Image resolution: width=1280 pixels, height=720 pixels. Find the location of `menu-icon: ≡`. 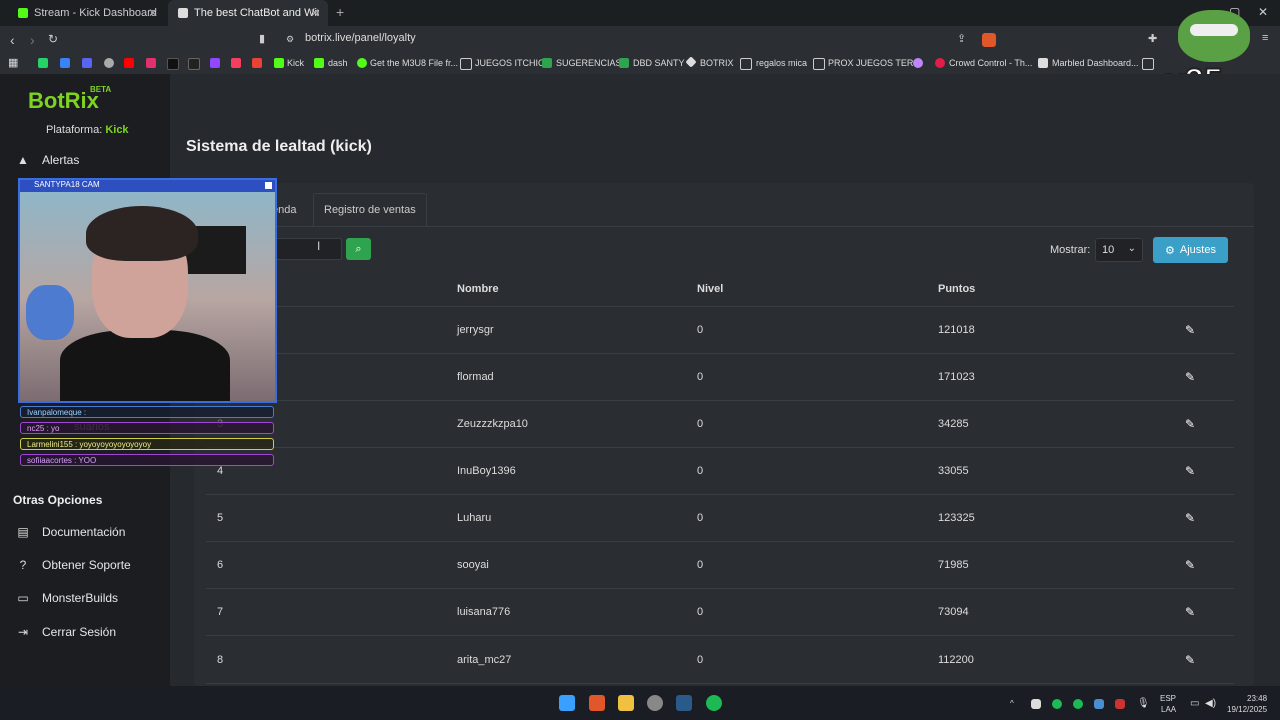

menu-icon: ≡ is located at coordinates (1265, 38).